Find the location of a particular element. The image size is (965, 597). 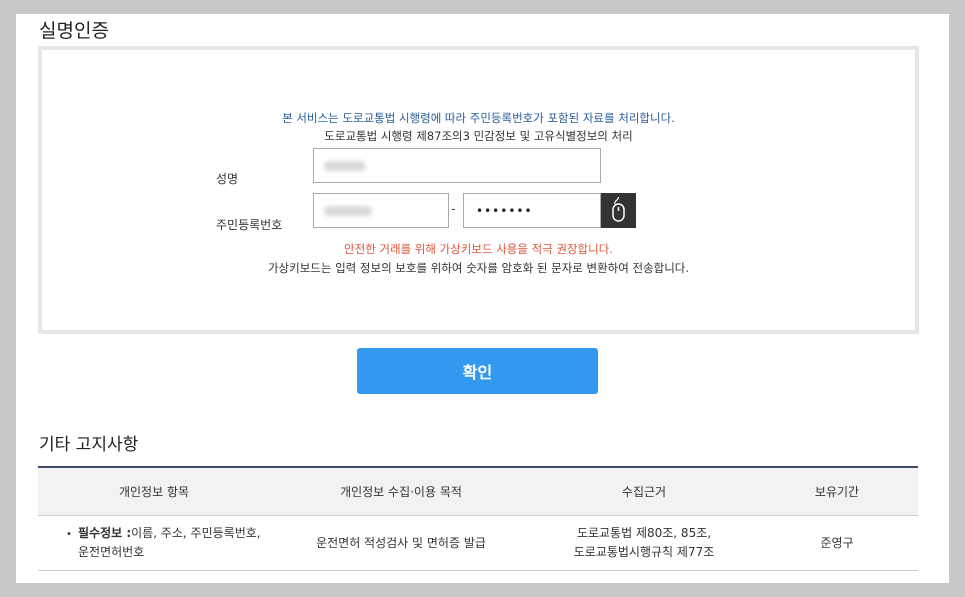

items-line-1: 이름, 주소, 주민등록번호, is located at coordinates (196, 533).